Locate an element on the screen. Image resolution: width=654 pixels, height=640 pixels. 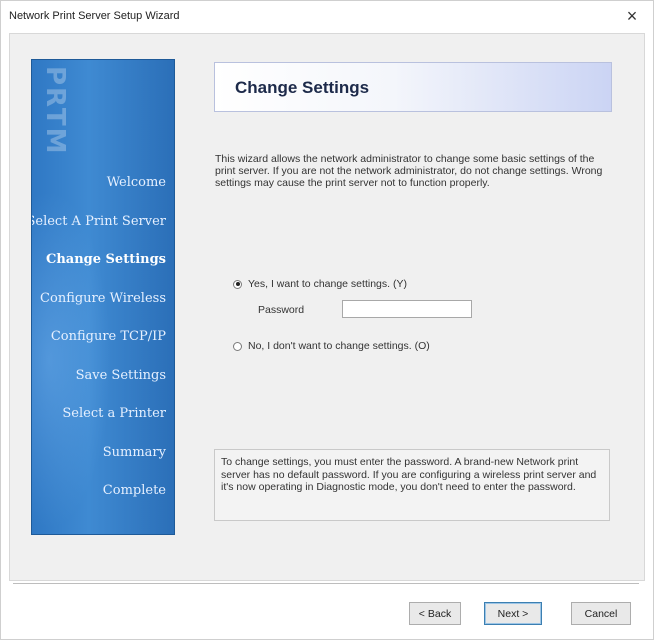
step-summary: Summary is located at coordinates (134, 452).